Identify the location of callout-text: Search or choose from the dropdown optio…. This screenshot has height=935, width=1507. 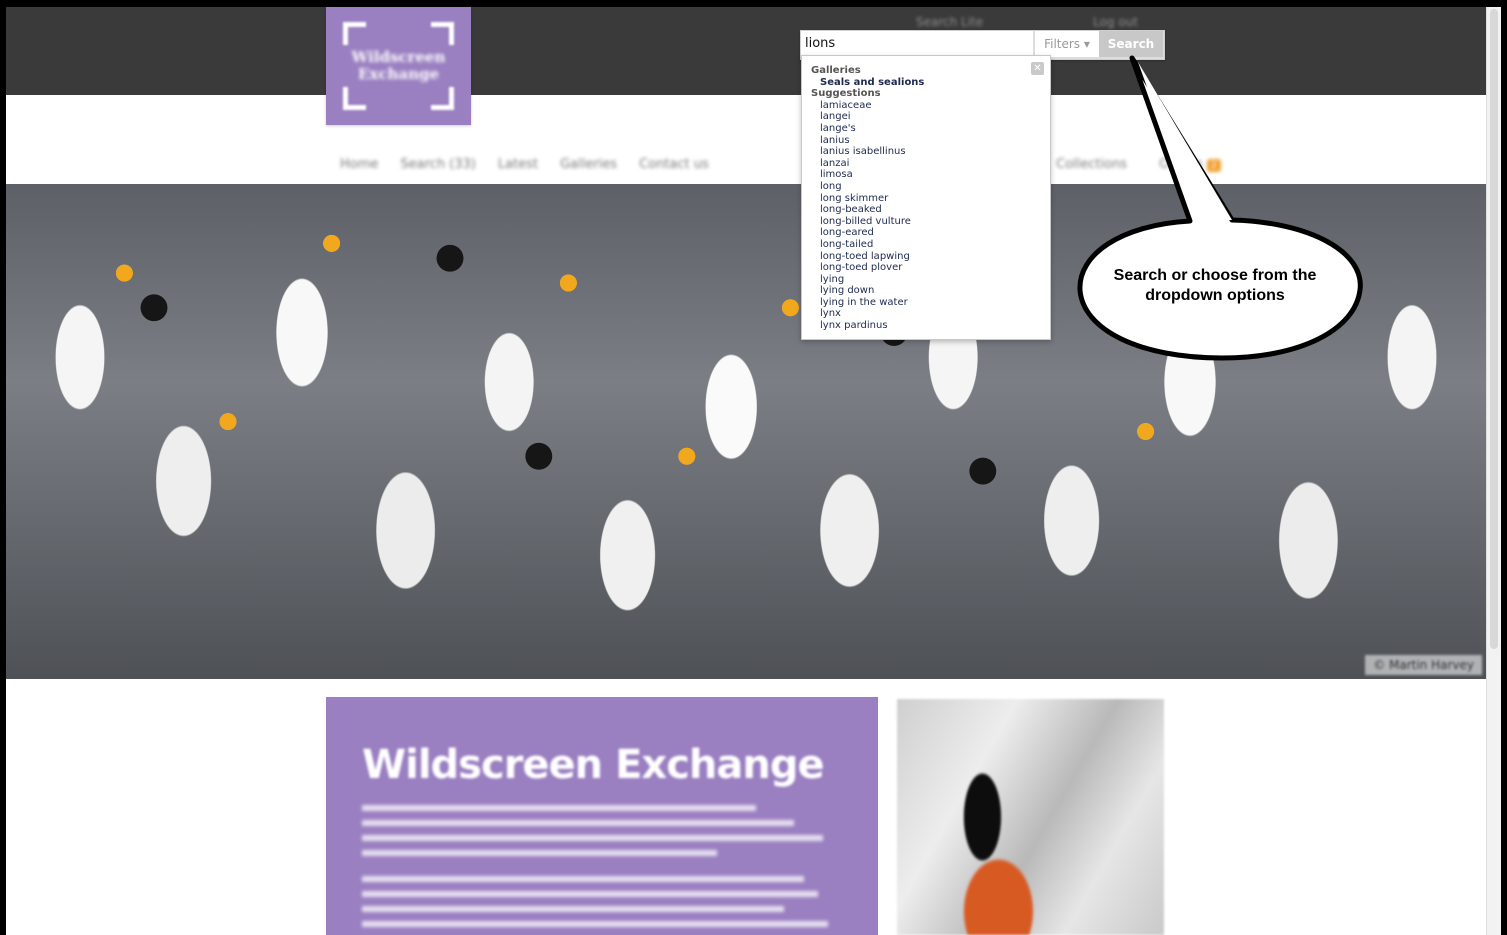
(1215, 285).